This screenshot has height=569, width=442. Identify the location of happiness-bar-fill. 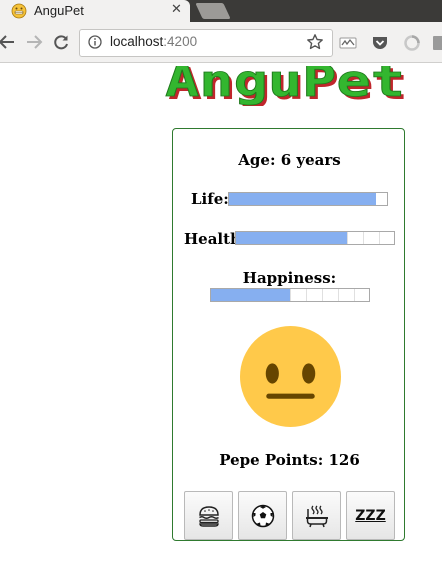
(250, 295).